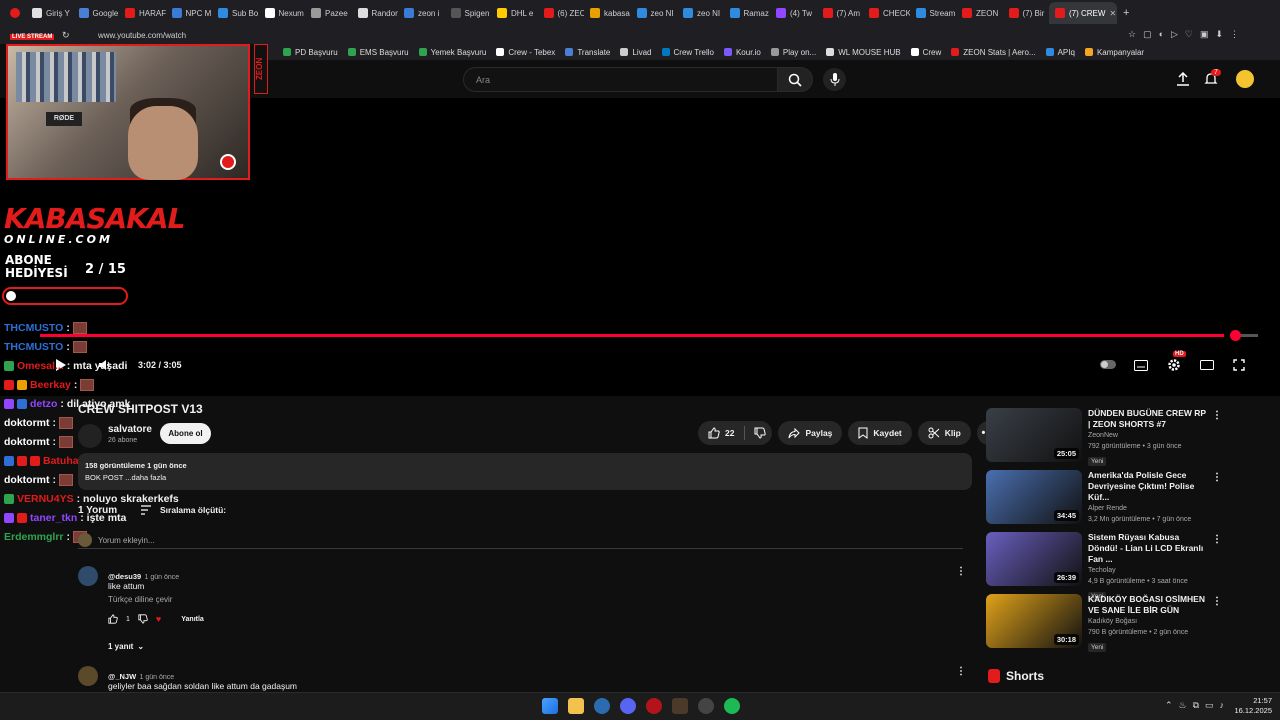 The width and height of the screenshot is (1280, 720). What do you see at coordinates (735, 433) in the screenshot?
I see `like-button: 22` at bounding box center [735, 433].